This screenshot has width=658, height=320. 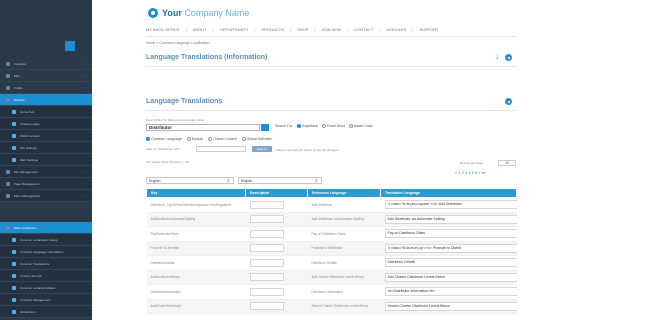 I want to click on sidebar-item: Website ∨, so click(x=46, y=100).